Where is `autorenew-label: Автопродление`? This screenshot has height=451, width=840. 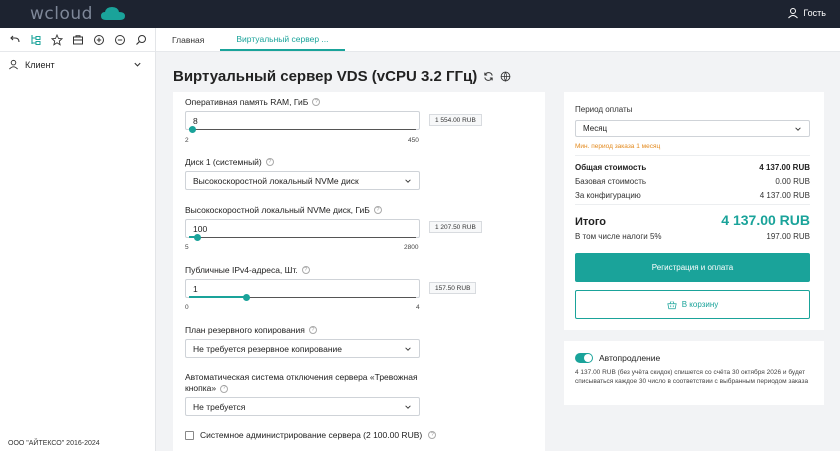 autorenew-label: Автопродление is located at coordinates (630, 358).